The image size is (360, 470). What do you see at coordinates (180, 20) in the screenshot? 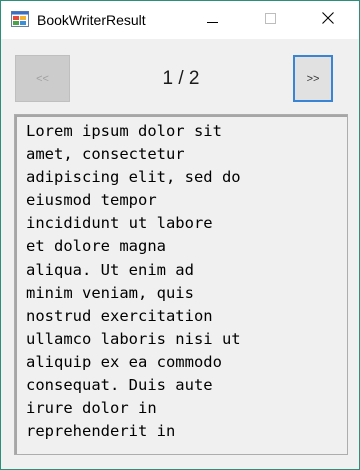
I see `title-bar: BookWriterResult` at bounding box center [180, 20].